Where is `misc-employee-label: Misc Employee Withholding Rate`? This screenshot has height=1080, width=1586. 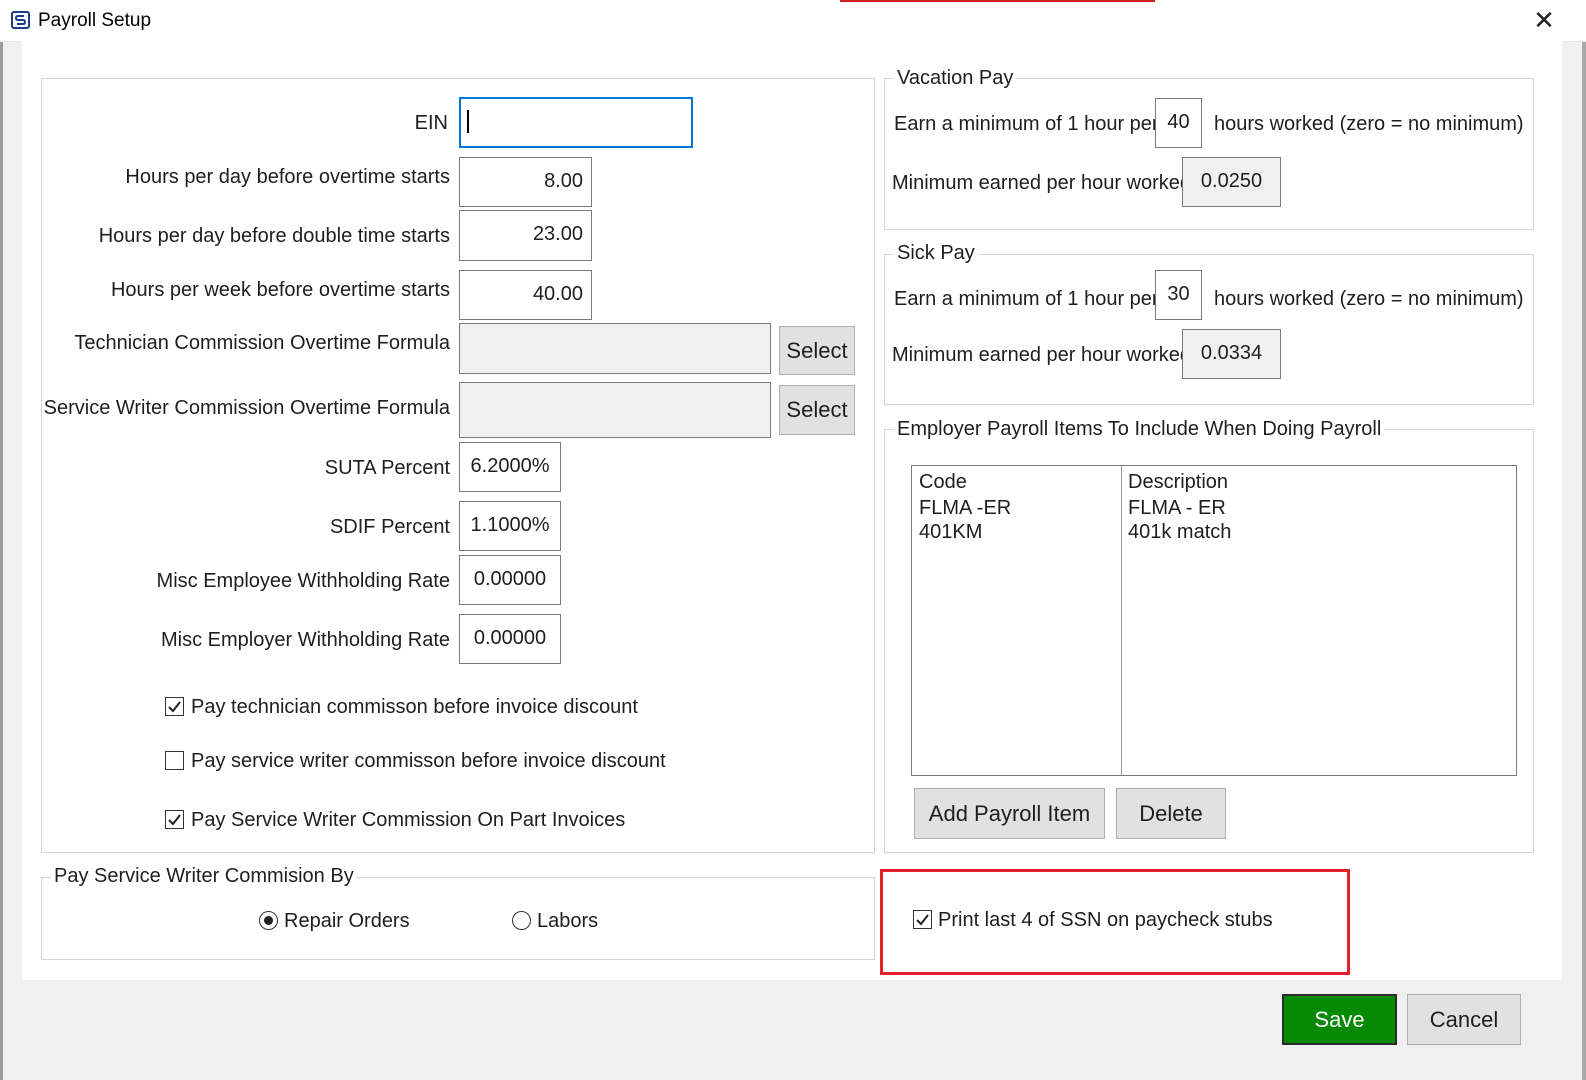
misc-employee-label: Misc Employee Withholding Rate is located at coordinates (303, 581).